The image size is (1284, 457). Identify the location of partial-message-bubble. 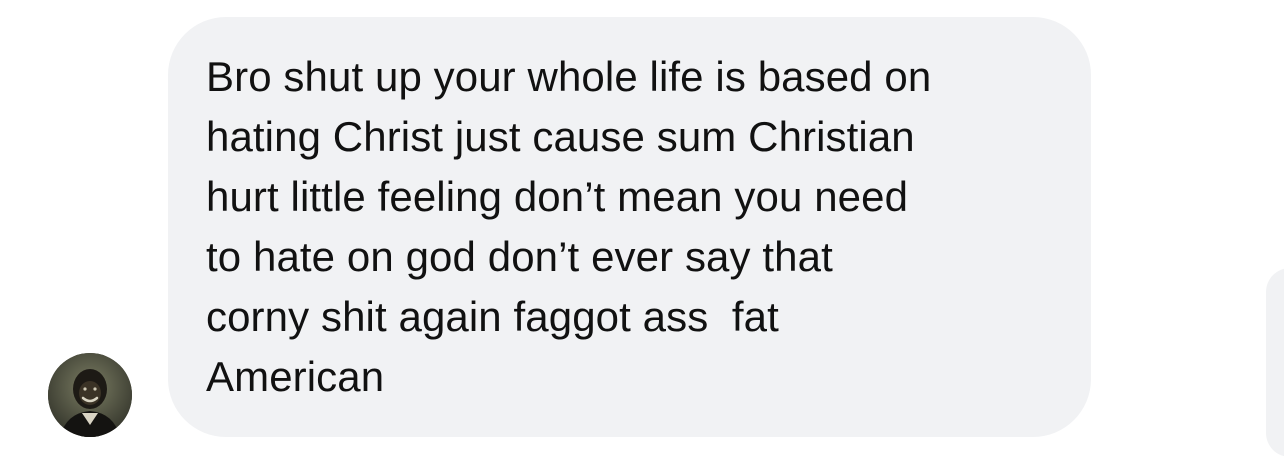
(1275, 362).